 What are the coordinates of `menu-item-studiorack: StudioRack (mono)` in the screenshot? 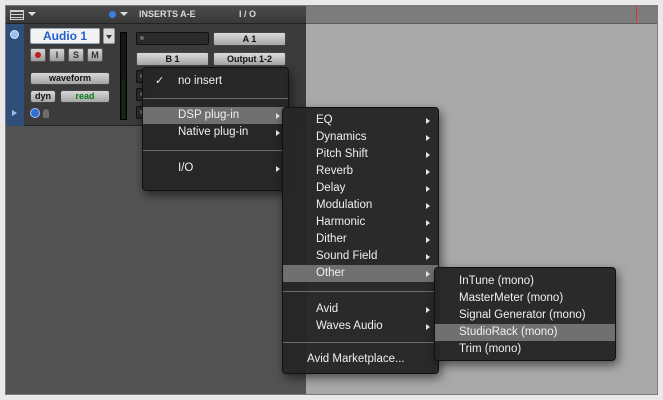 It's located at (525, 332).